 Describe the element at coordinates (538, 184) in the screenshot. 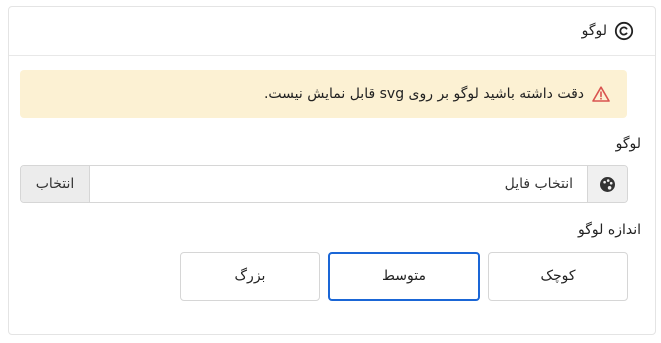

I see `file-placeholder: انتخاب فایل` at that location.